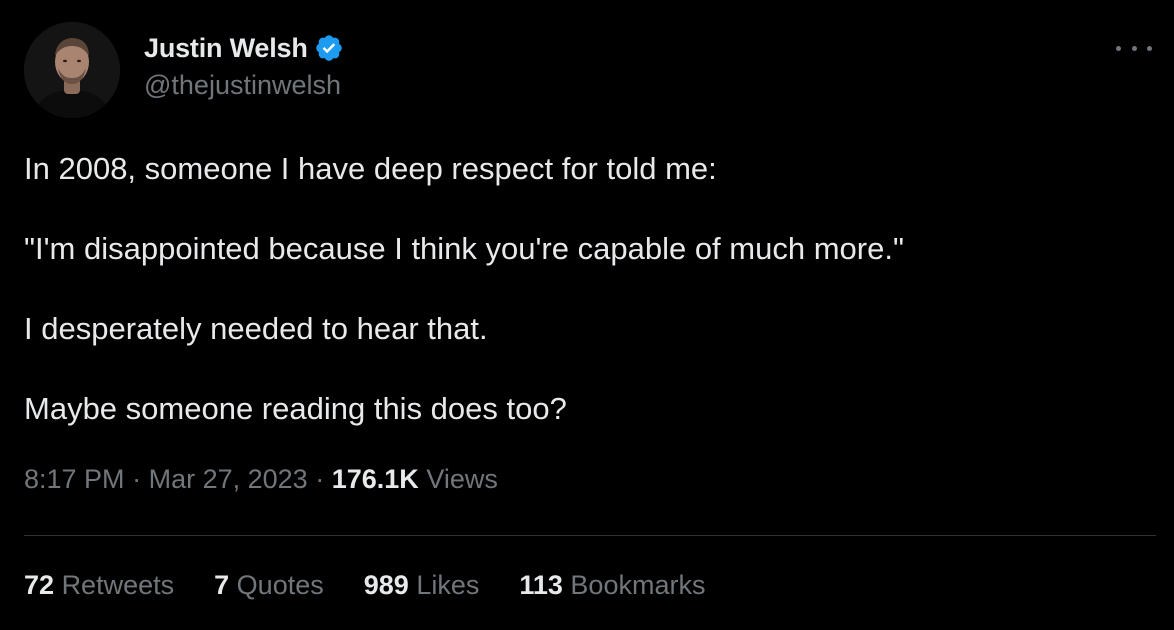 The width and height of the screenshot is (1174, 630). What do you see at coordinates (295, 408) in the screenshot?
I see `tweet-paragraph: Maybe someone reading this does too?` at bounding box center [295, 408].